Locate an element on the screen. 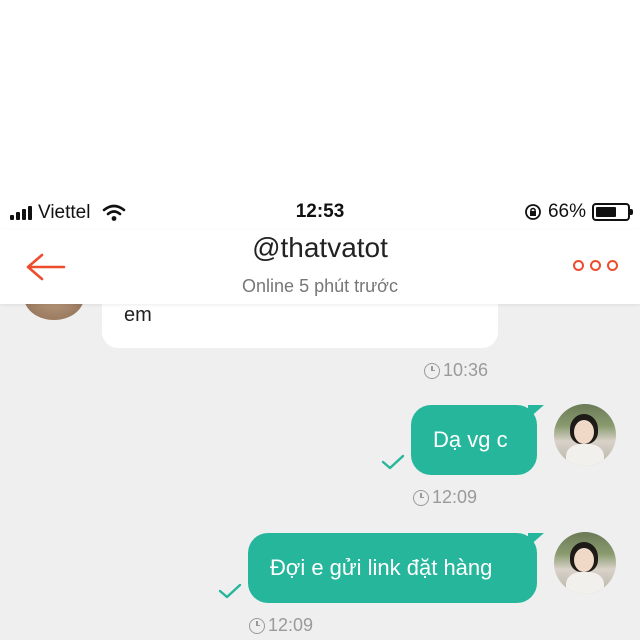  chat-title: @thatvatot is located at coordinates (320, 247).